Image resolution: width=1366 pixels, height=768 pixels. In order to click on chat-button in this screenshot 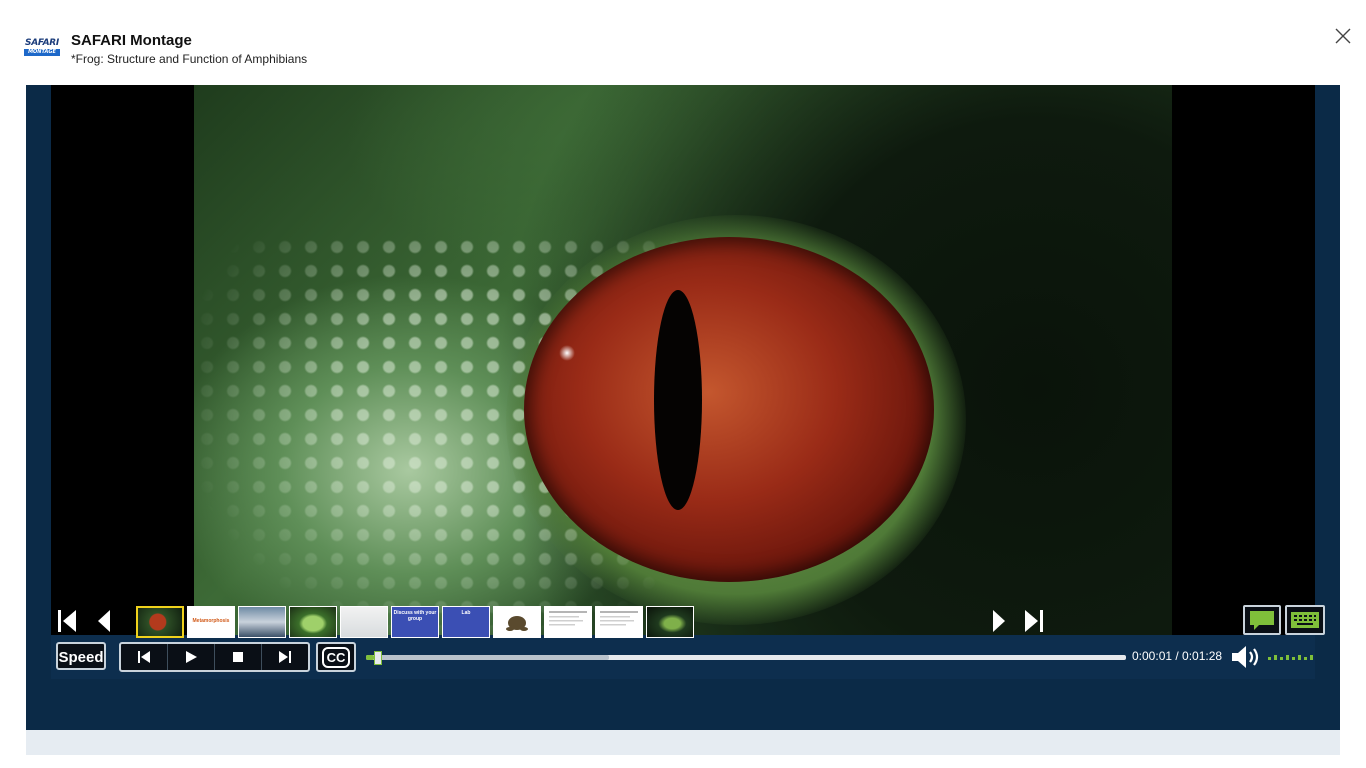, I will do `click(1262, 620)`.